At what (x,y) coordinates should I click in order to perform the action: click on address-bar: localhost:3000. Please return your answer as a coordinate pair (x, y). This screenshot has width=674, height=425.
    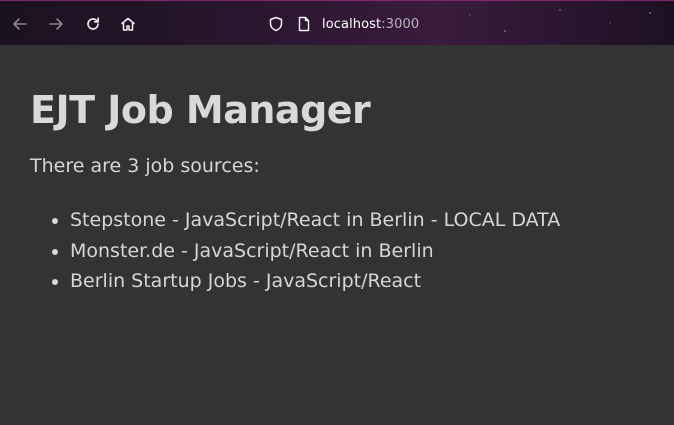
    Looking at the image, I should click on (343, 24).